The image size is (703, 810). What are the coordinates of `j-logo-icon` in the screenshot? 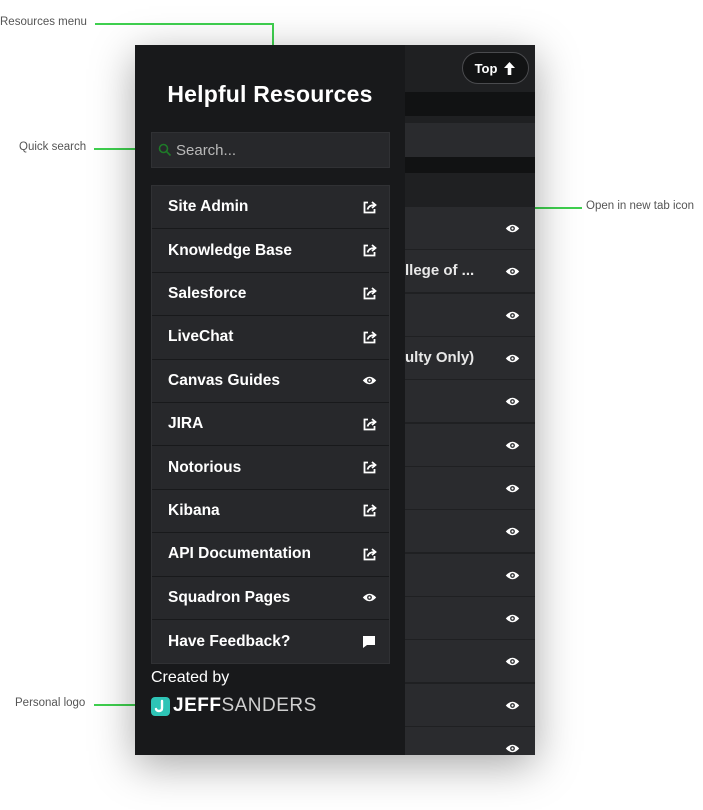 It's located at (160, 706).